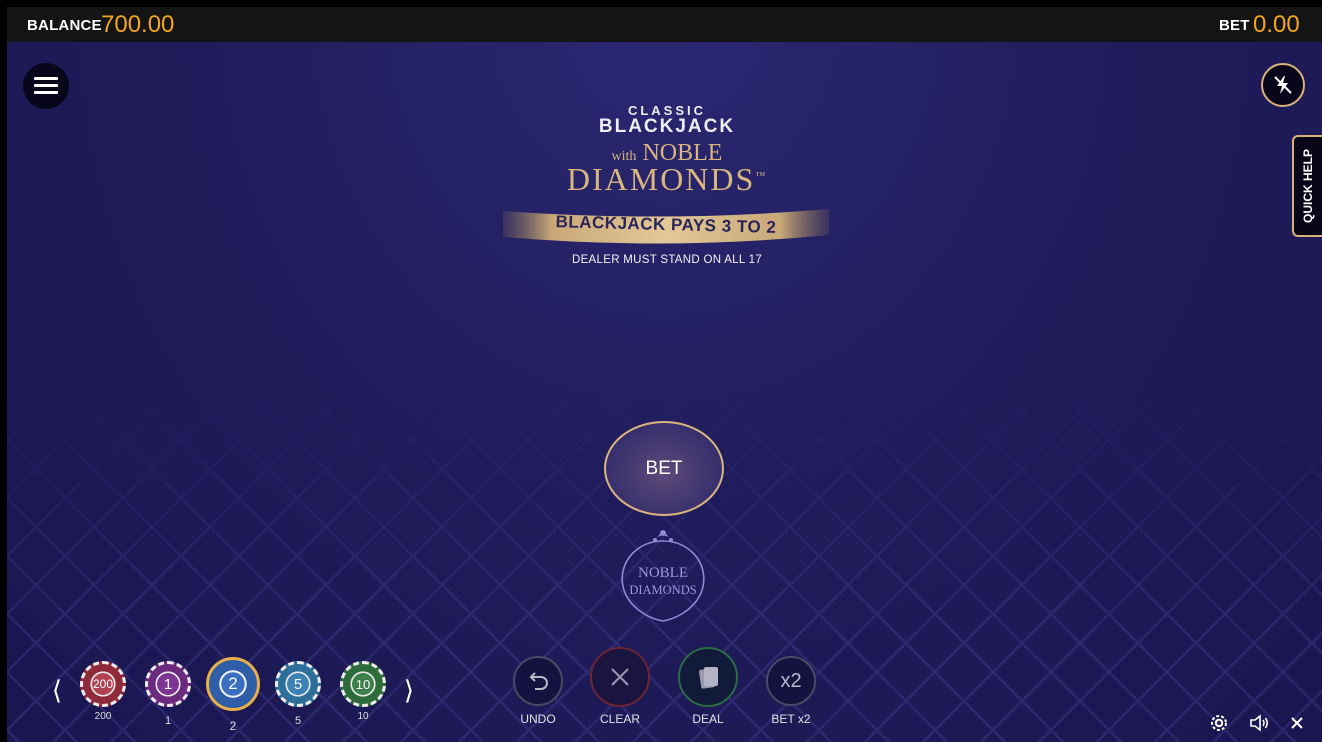 Image resolution: width=1322 pixels, height=742 pixels. What do you see at coordinates (64, 25) in the screenshot?
I see `balance-label: BALANCE` at bounding box center [64, 25].